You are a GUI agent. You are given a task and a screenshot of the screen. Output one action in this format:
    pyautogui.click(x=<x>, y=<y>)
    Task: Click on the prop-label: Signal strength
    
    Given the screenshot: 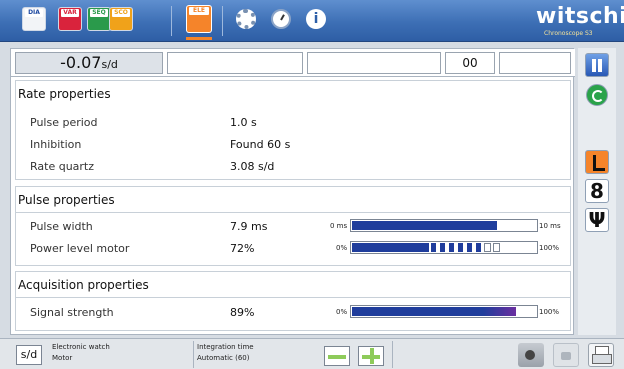 What is the action you would take?
    pyautogui.click(x=72, y=312)
    